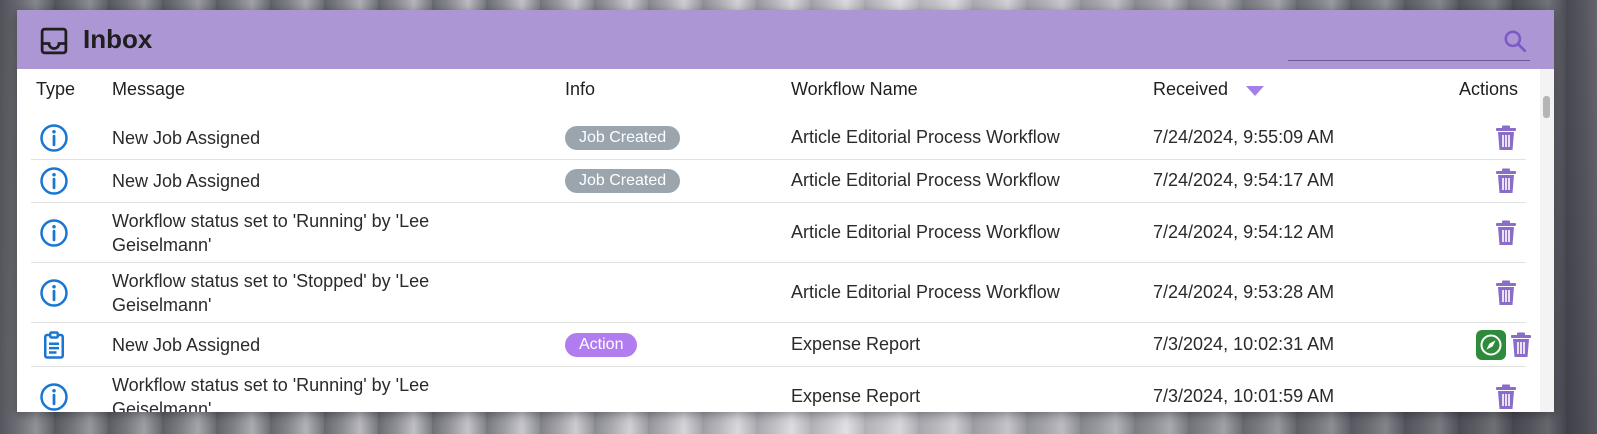 This screenshot has width=1597, height=434. I want to click on search-input, so click(1392, 42).